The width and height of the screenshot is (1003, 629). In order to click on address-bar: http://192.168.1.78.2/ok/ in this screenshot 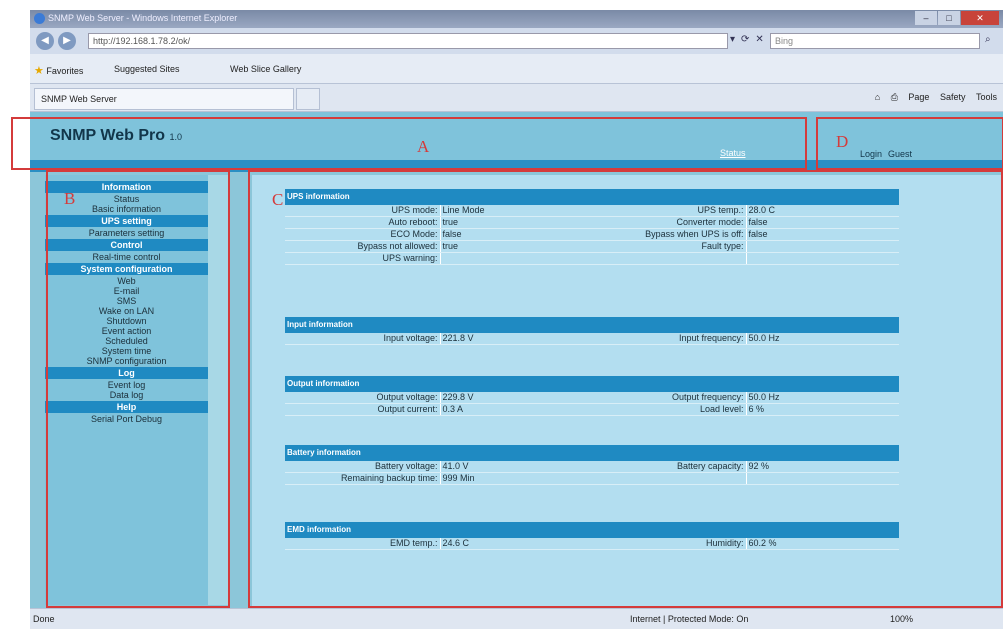, I will do `click(408, 41)`.